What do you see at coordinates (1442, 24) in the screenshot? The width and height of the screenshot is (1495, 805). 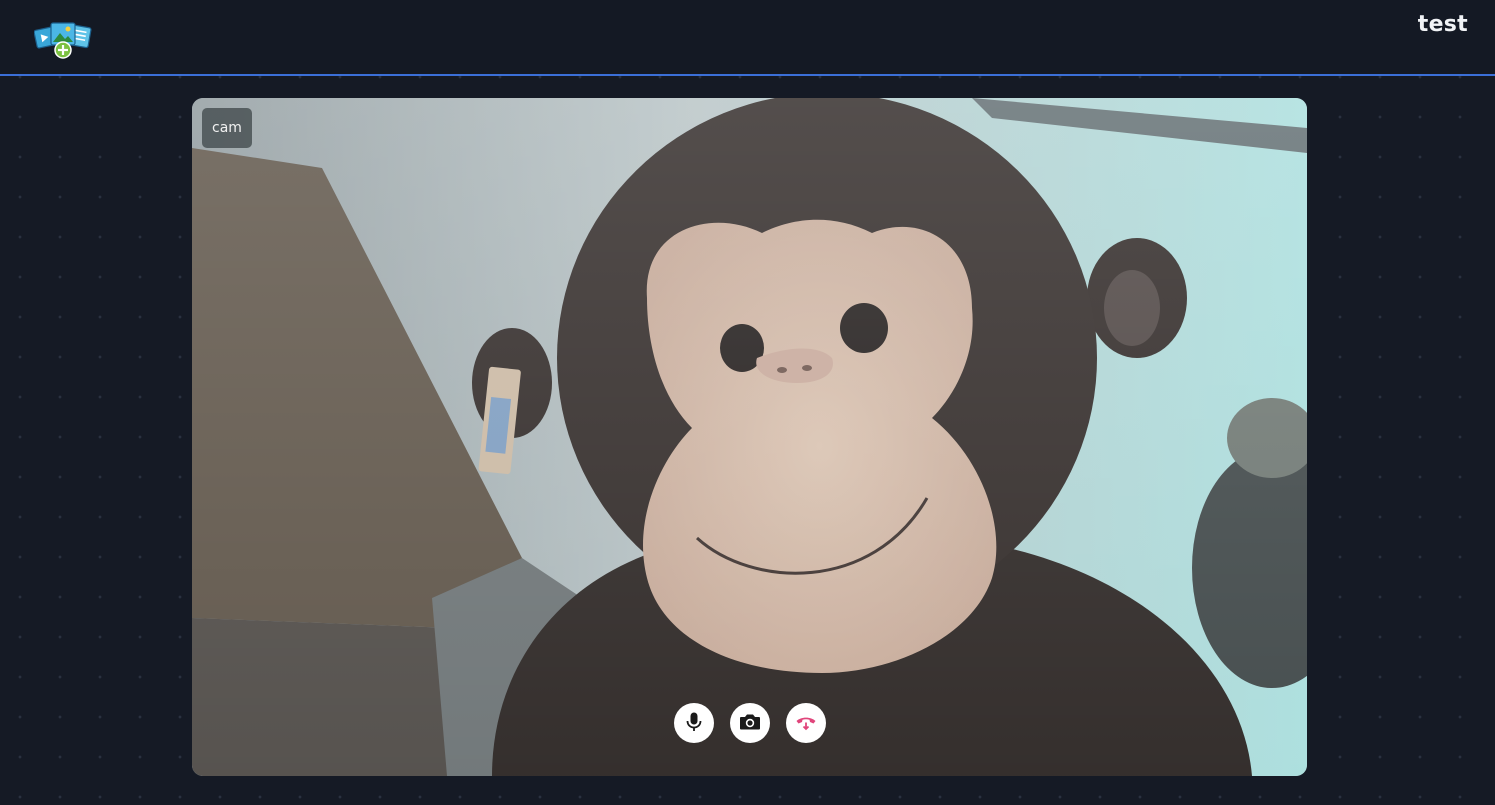 I see `user-name: test` at bounding box center [1442, 24].